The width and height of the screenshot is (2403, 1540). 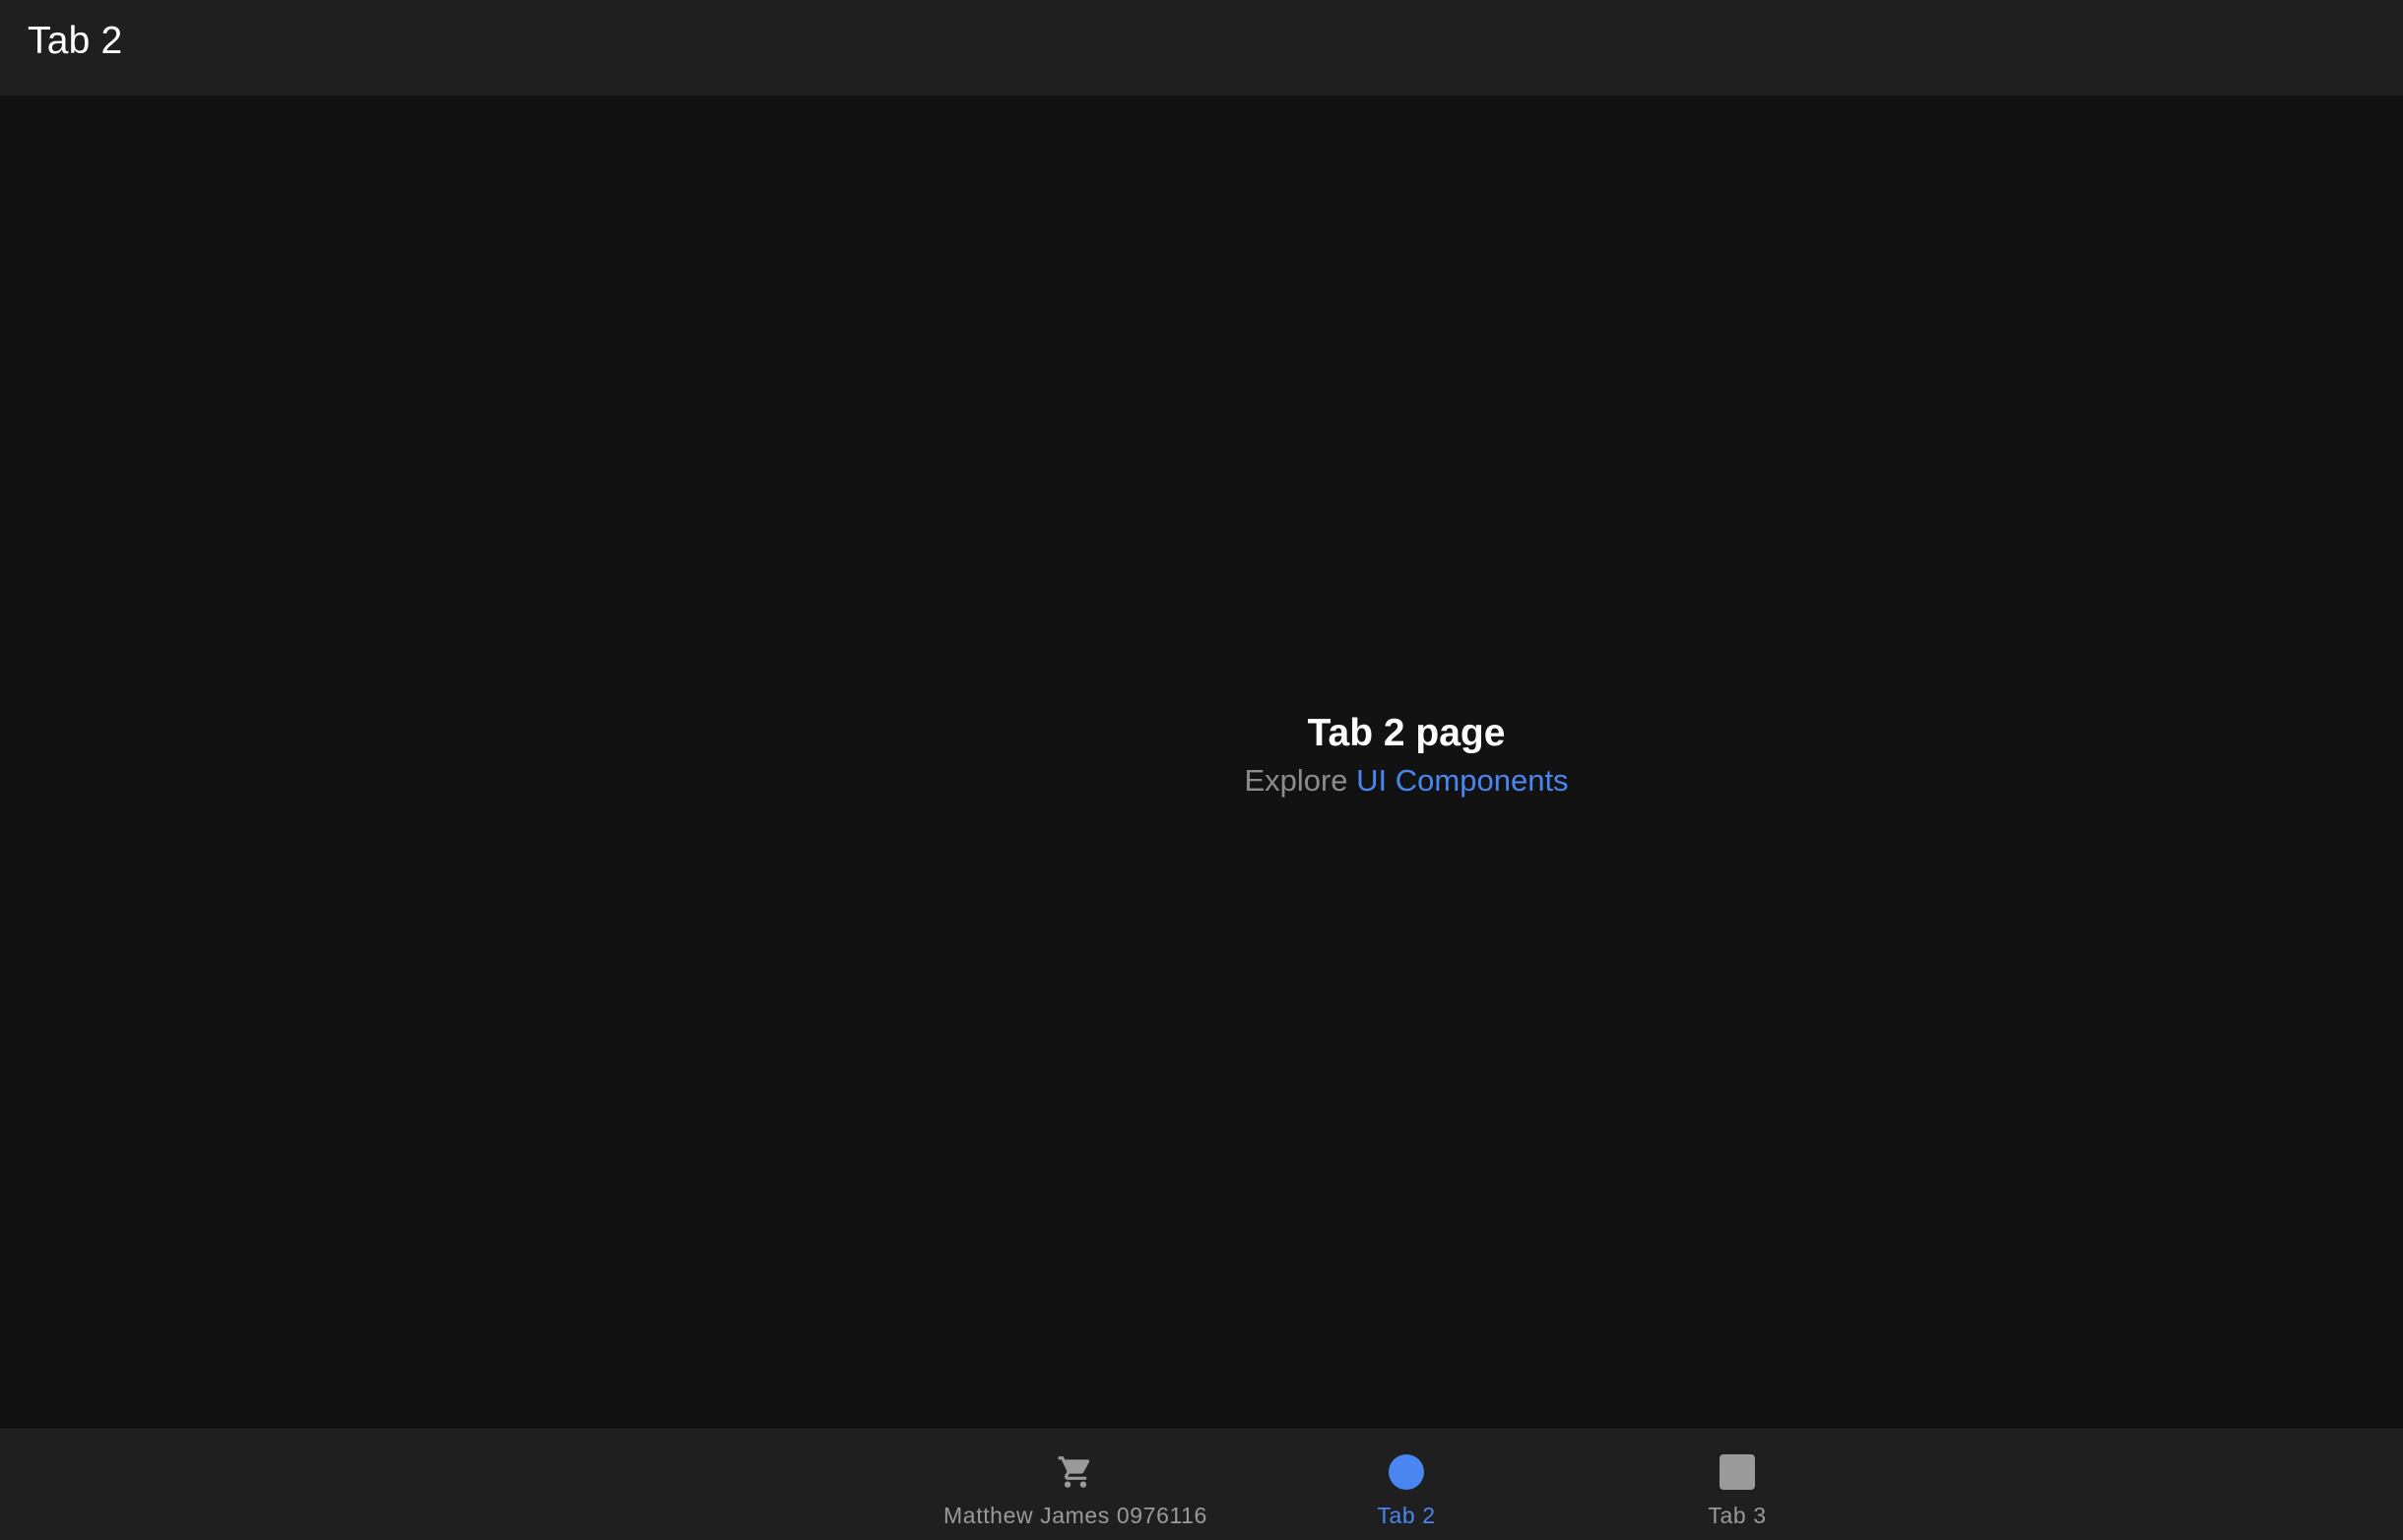 I want to click on tab-label: Tab 2, so click(x=1406, y=1515).